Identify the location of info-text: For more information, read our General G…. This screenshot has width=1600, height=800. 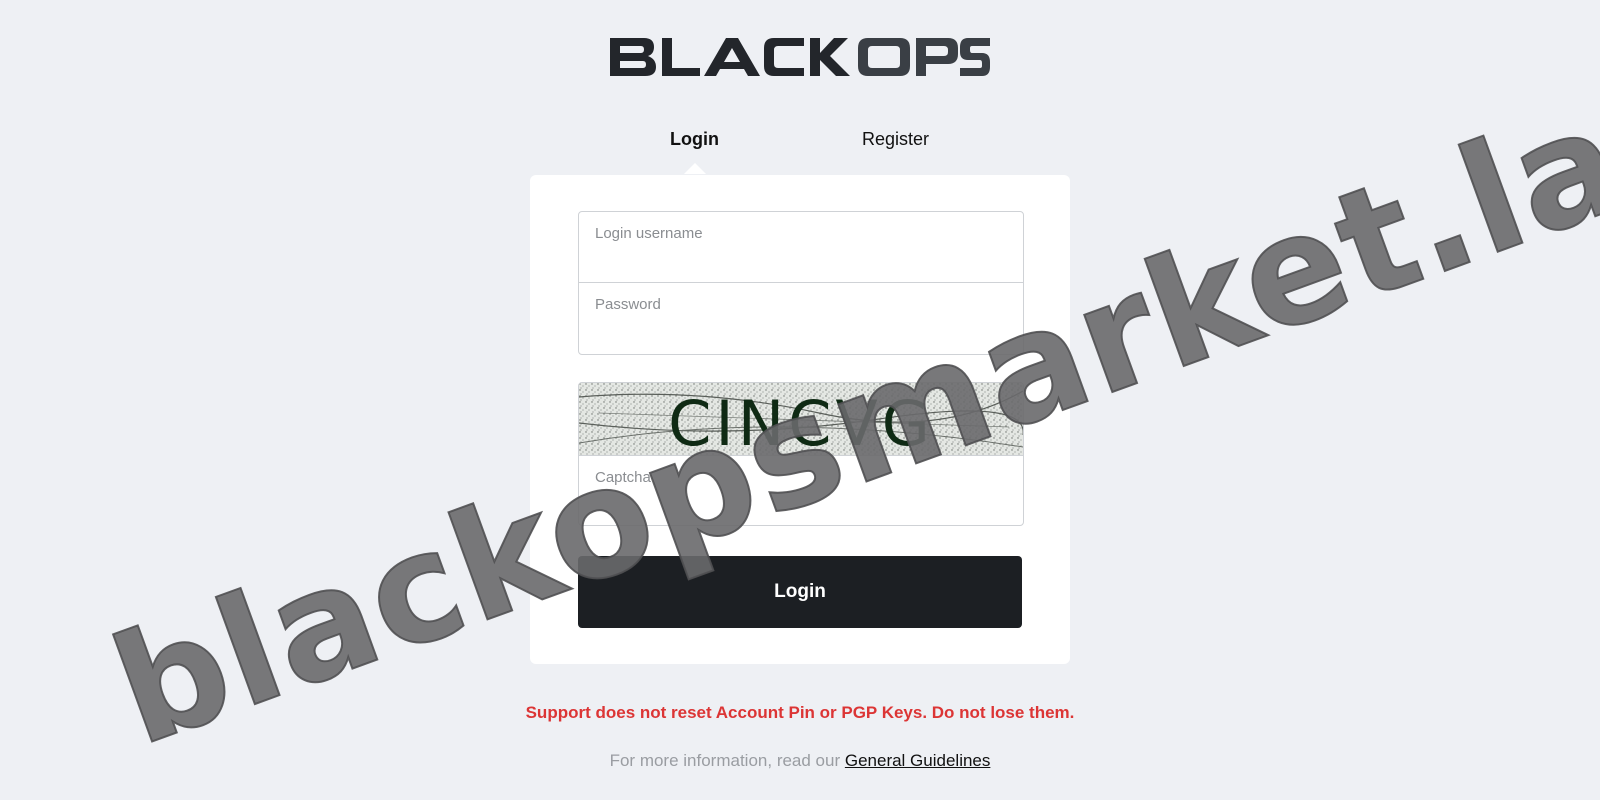
(800, 761).